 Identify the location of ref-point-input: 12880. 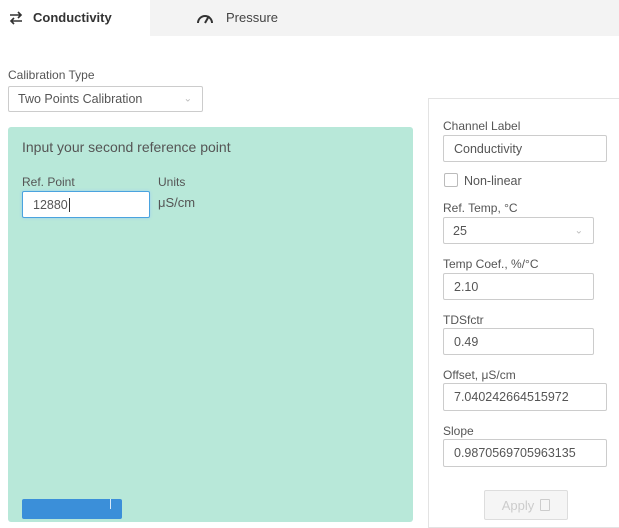
(86, 204).